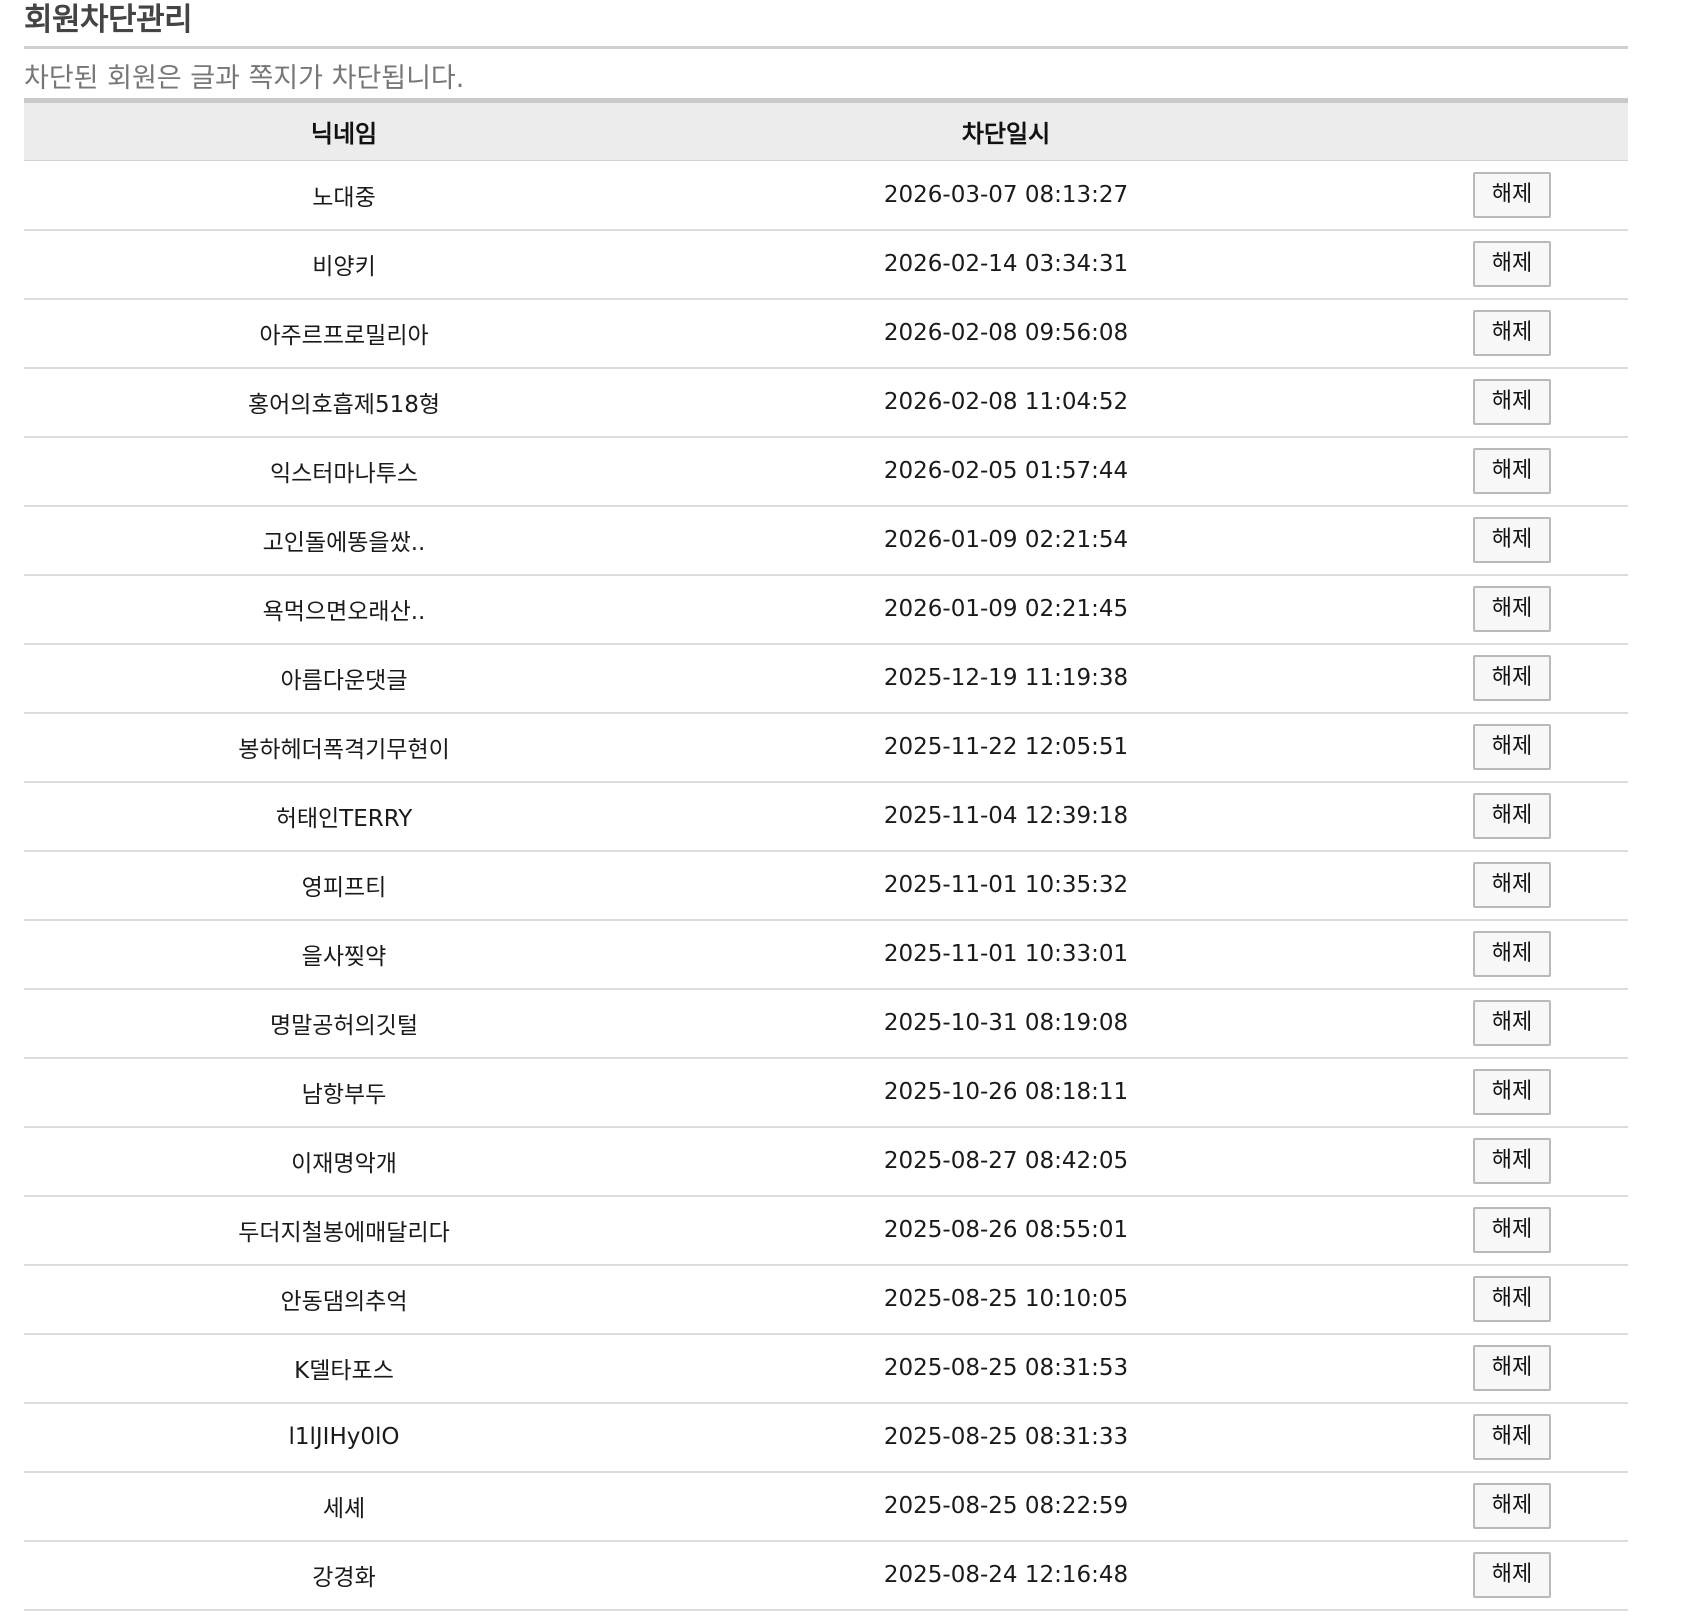 Image resolution: width=1698 pixels, height=1624 pixels. Describe the element at coordinates (1488, 130) in the screenshot. I see `column-header-action` at that location.